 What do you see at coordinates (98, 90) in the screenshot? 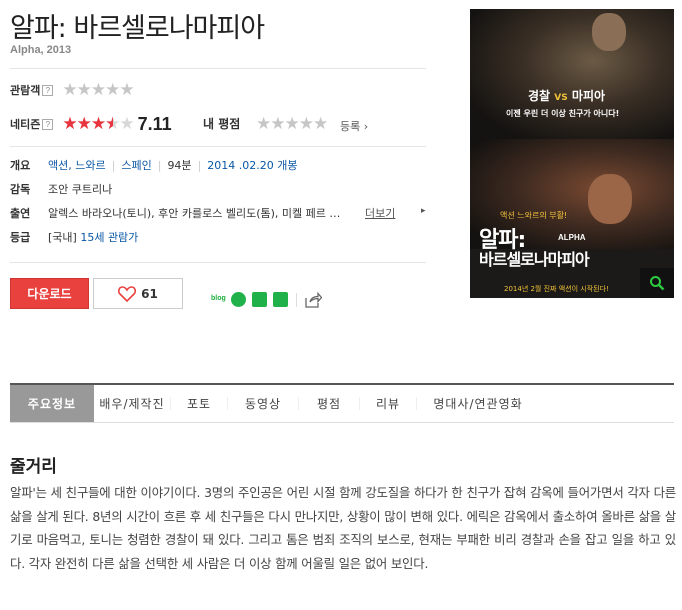
I see `audience-stars: ★★★★★` at bounding box center [98, 90].